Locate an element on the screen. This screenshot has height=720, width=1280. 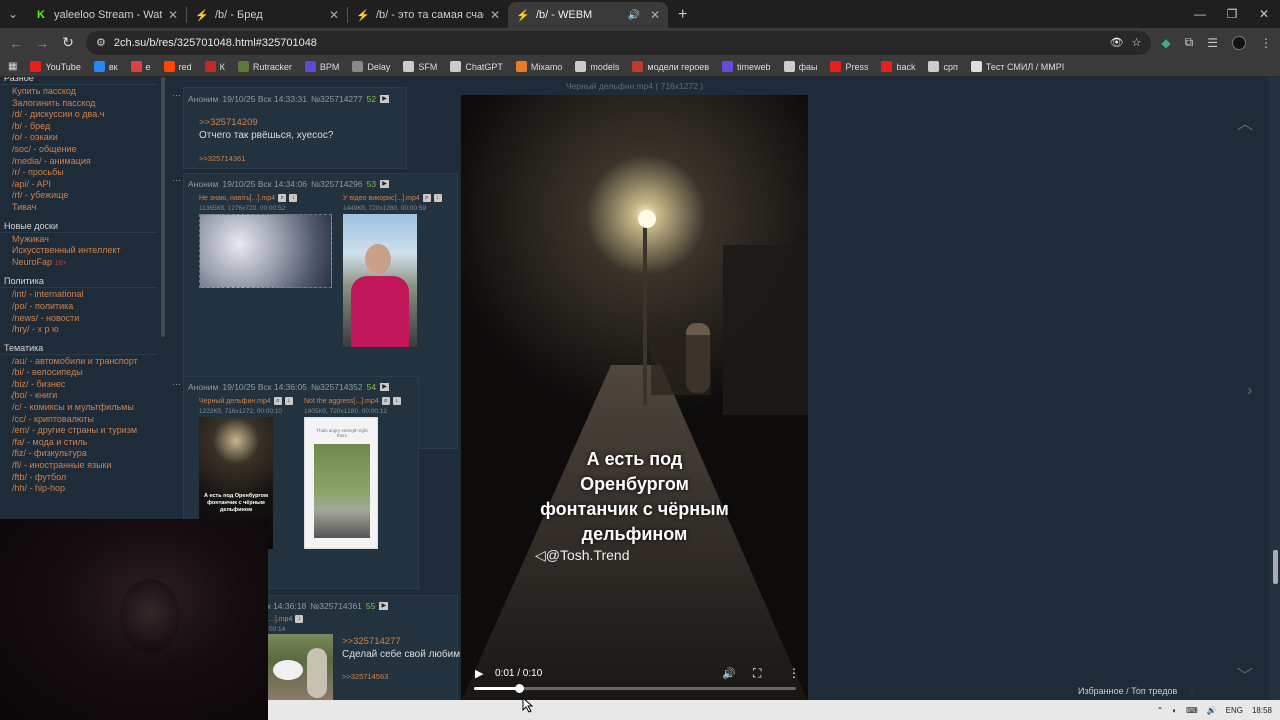
sidebar-board-link: /b/ - бред is located at coordinates (83, 127).